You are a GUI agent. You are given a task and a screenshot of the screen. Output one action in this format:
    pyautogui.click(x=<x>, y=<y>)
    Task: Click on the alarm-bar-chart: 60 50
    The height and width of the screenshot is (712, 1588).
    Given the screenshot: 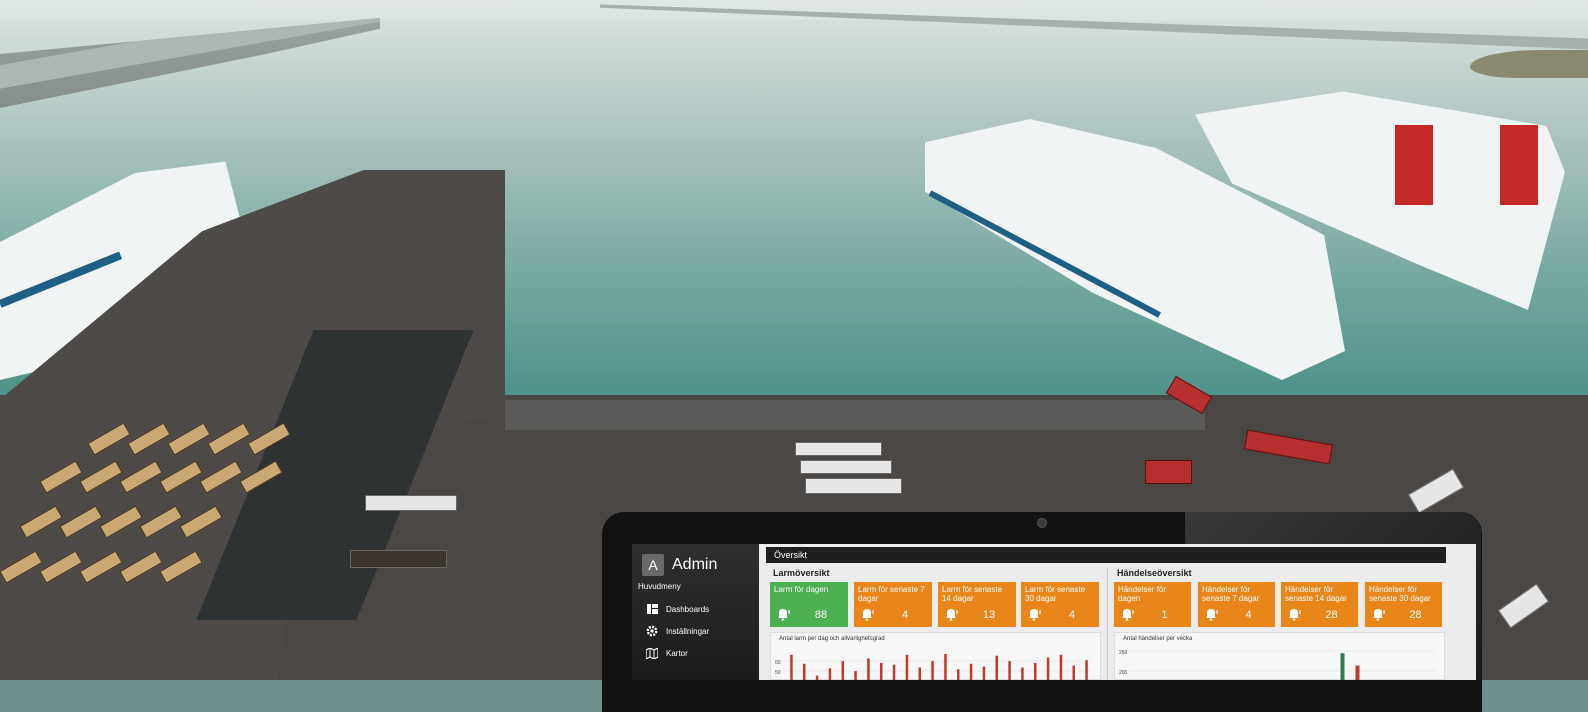 What is the action you would take?
    pyautogui.click(x=933, y=666)
    